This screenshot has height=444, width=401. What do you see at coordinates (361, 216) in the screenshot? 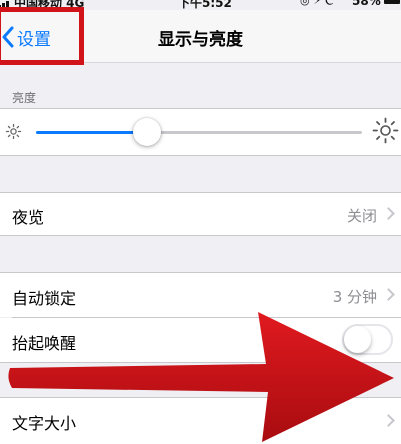
I see `night-shift-value: 关闭` at bounding box center [361, 216].